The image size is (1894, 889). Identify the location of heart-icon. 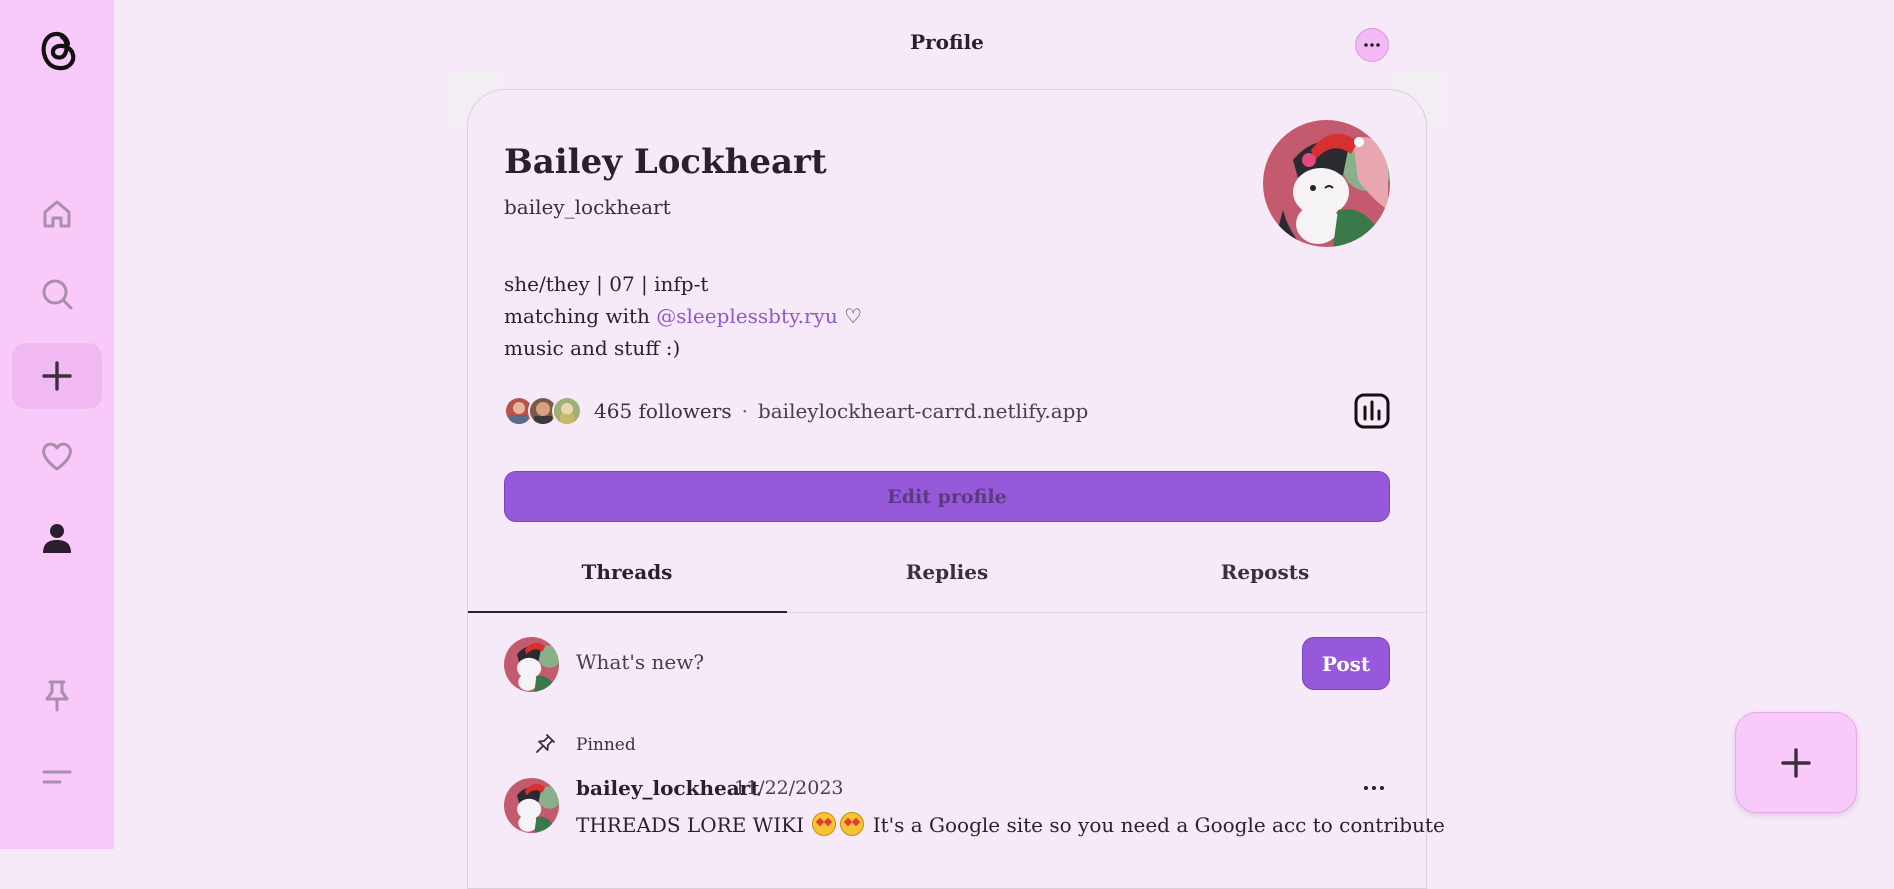
(57, 456).